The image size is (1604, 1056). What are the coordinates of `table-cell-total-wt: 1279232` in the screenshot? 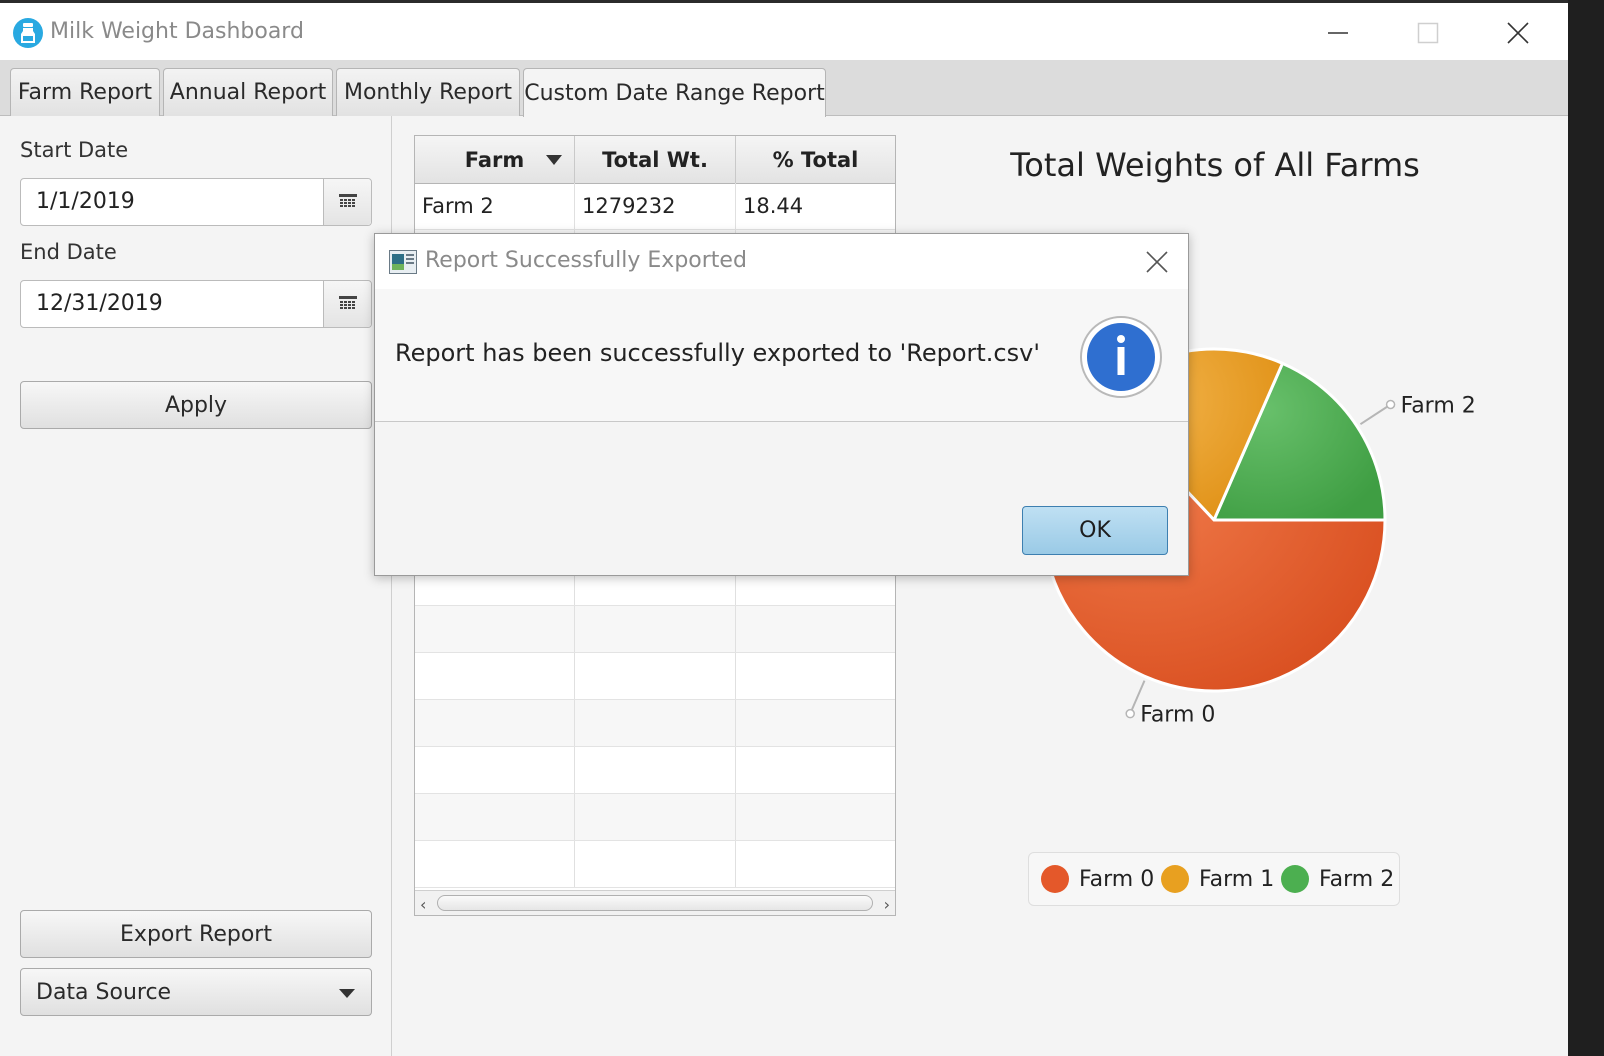 It's located at (655, 206).